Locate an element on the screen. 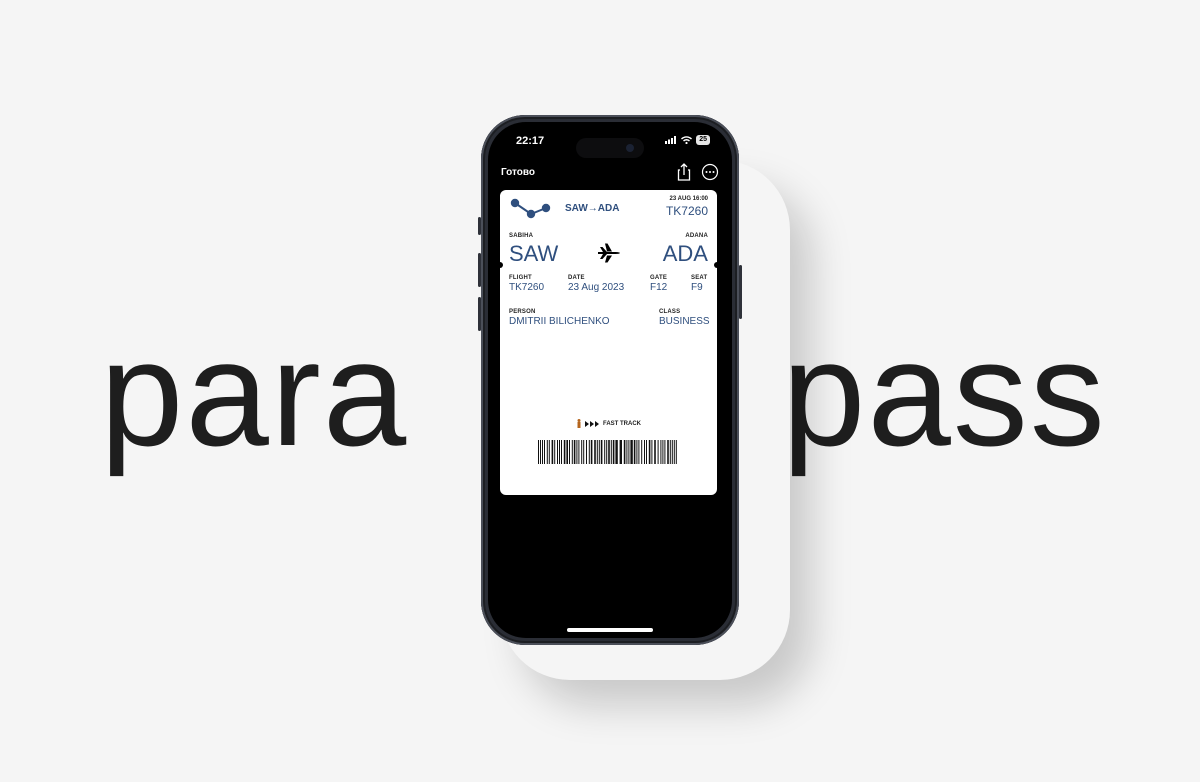  seat-label: SEAT is located at coordinates (699, 278).